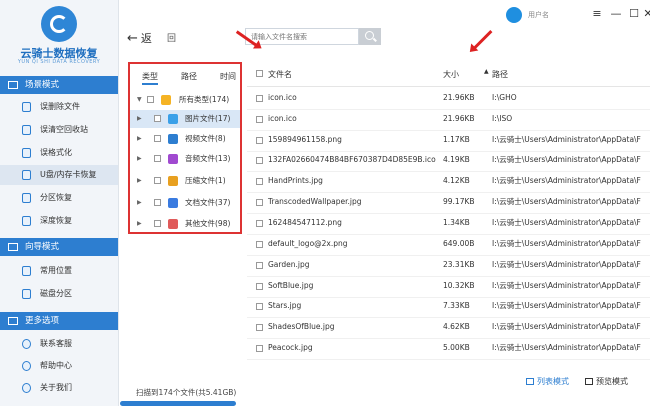  What do you see at coordinates (597, 13) in the screenshot?
I see `menu-icon: ≡` at bounding box center [597, 13].